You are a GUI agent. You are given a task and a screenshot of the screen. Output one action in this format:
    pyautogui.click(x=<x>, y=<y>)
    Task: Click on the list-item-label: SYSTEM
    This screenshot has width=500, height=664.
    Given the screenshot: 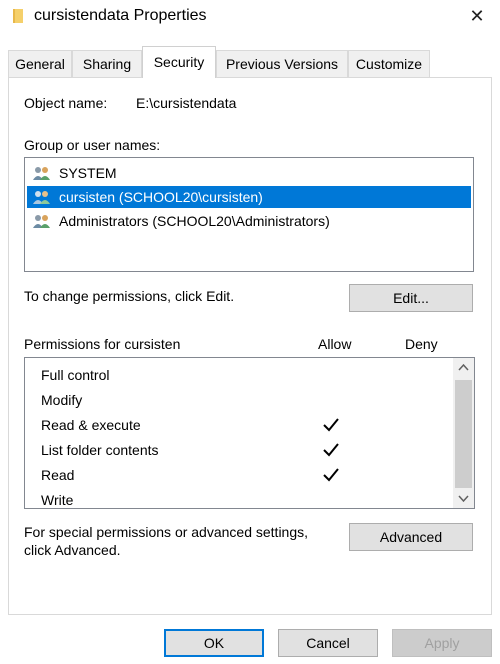 What is the action you would take?
    pyautogui.click(x=88, y=173)
    